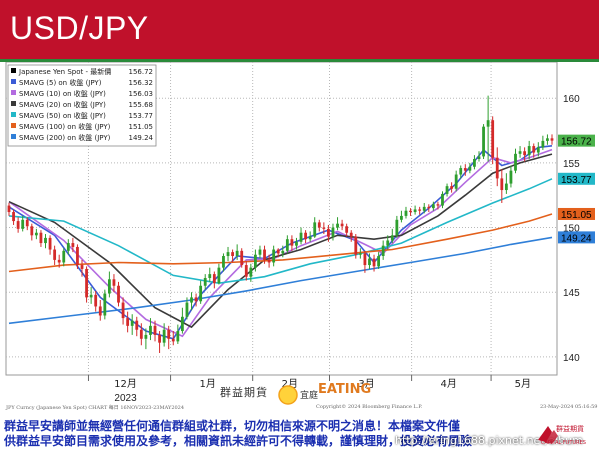 The image size is (599, 451). Describe the element at coordinates (576, 180) in the screenshot. I see `last-value-tag-label: 153.77` at that location.